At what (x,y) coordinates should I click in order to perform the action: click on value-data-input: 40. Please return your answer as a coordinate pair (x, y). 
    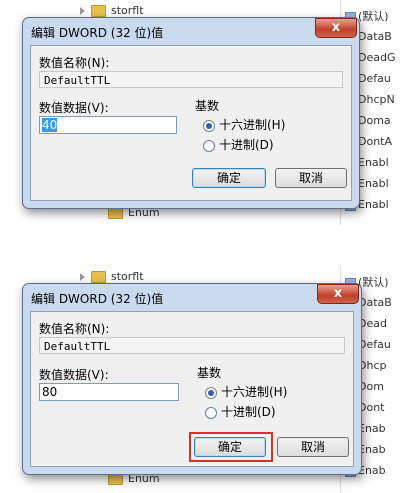
    Looking at the image, I should click on (108, 125).